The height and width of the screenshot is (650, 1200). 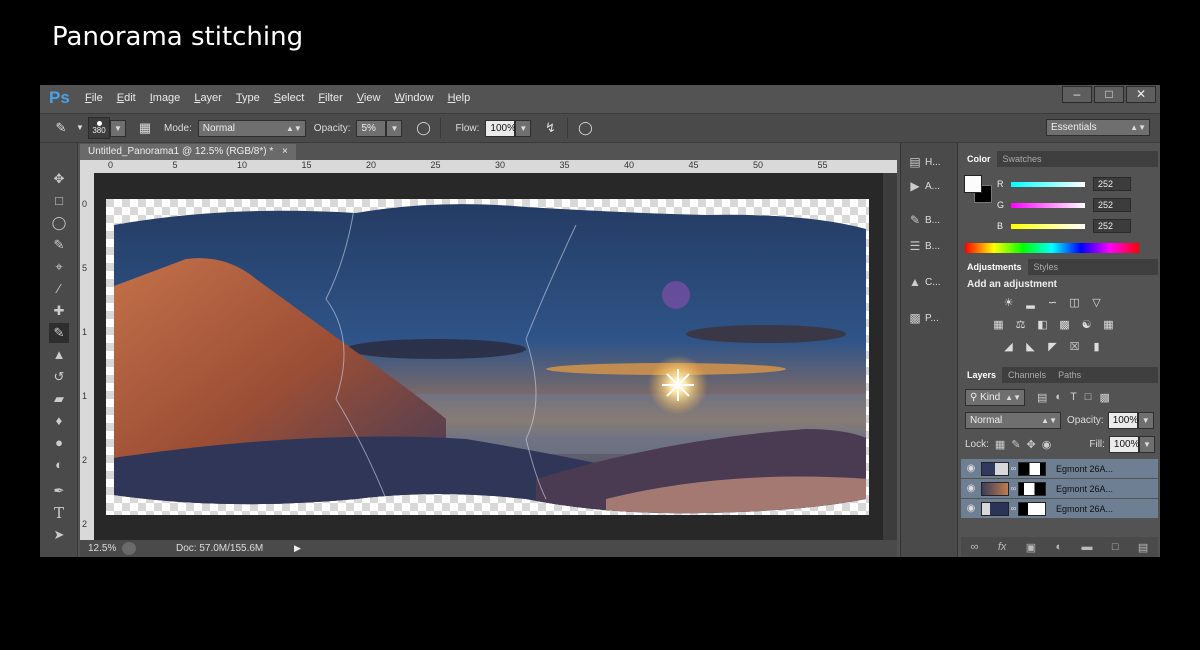 I want to click on menu-window: Window, so click(x=413, y=98).